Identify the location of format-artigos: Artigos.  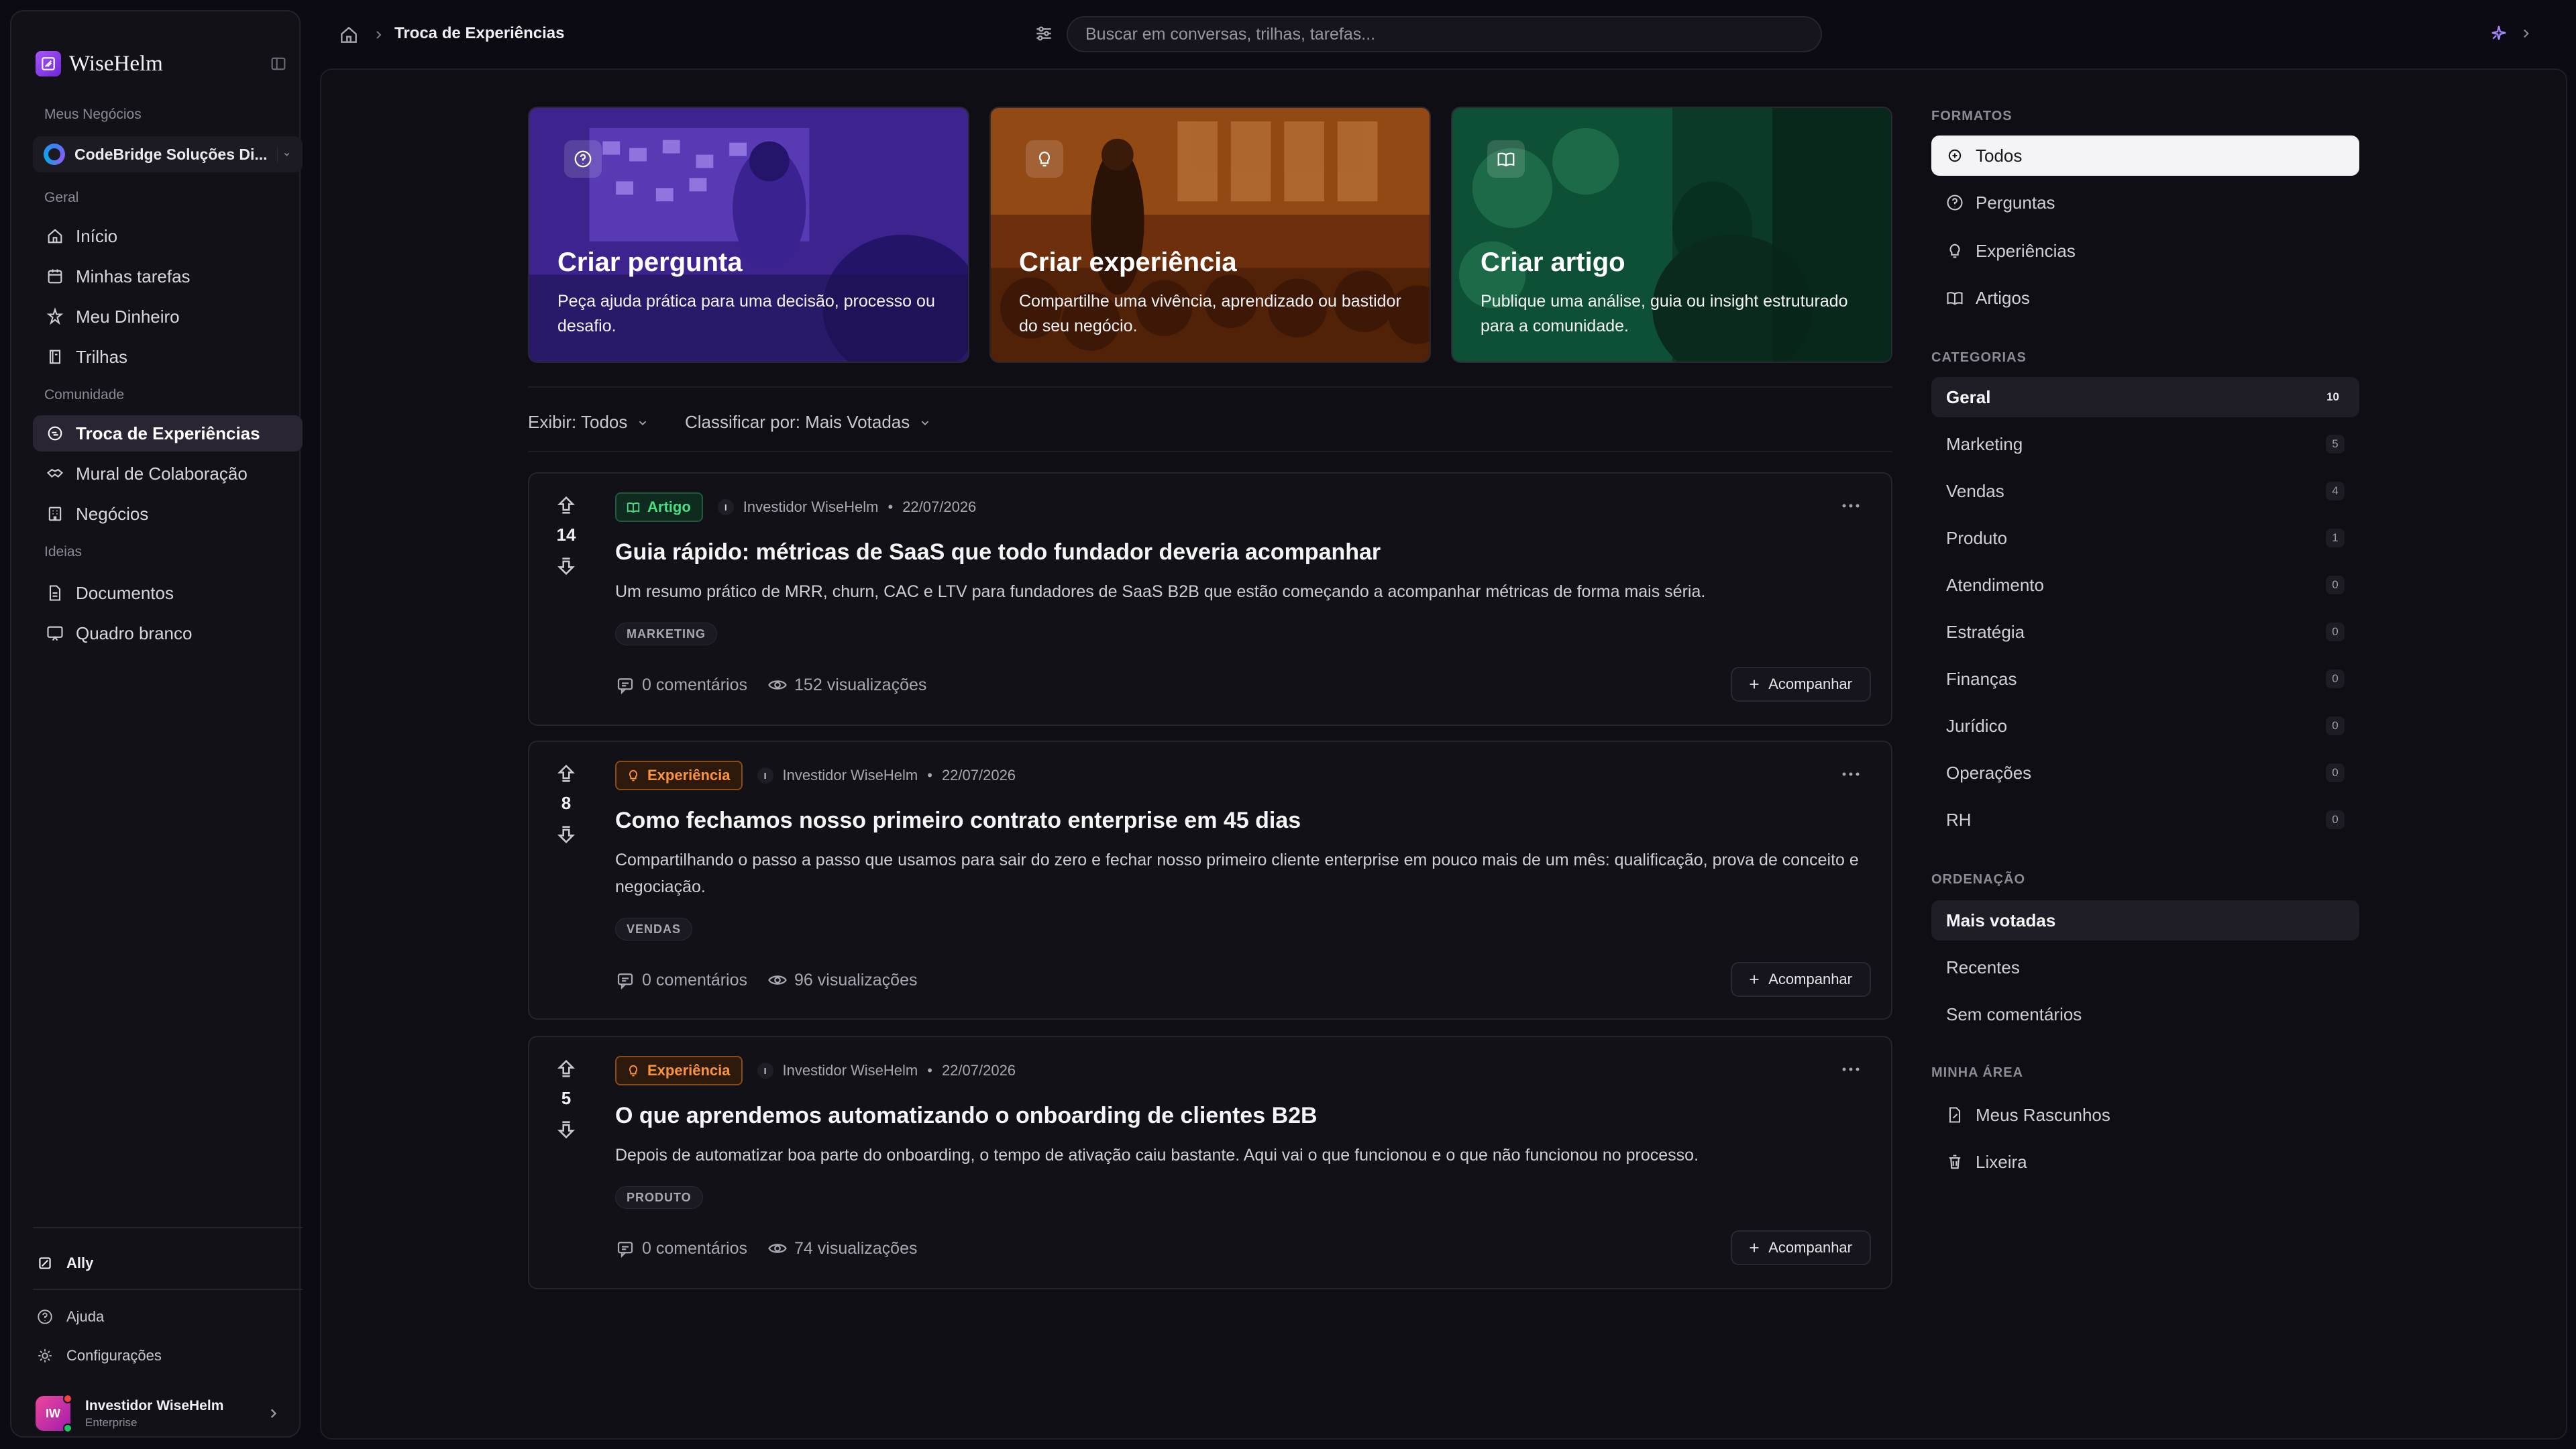
(2145, 298).